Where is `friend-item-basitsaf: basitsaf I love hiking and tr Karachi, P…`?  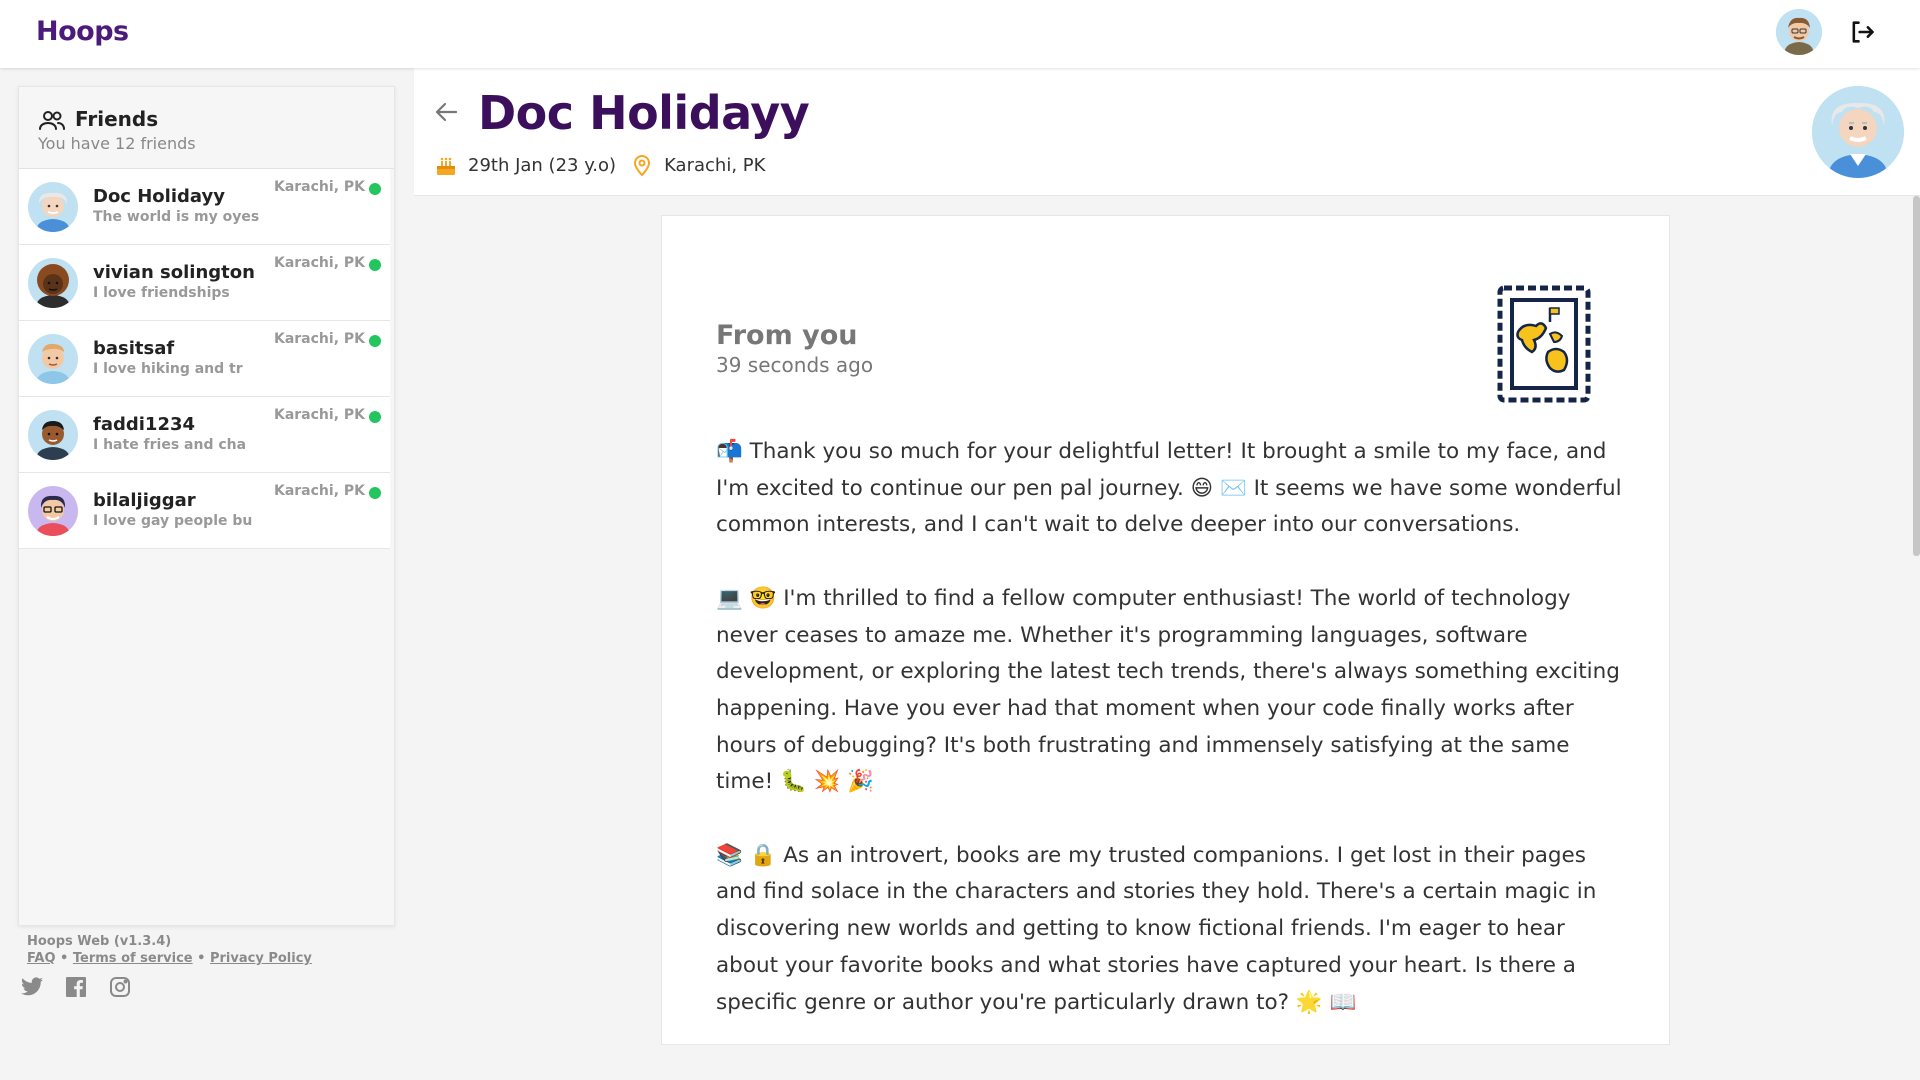 friend-item-basitsaf: basitsaf I love hiking and tr Karachi, P… is located at coordinates (204, 359).